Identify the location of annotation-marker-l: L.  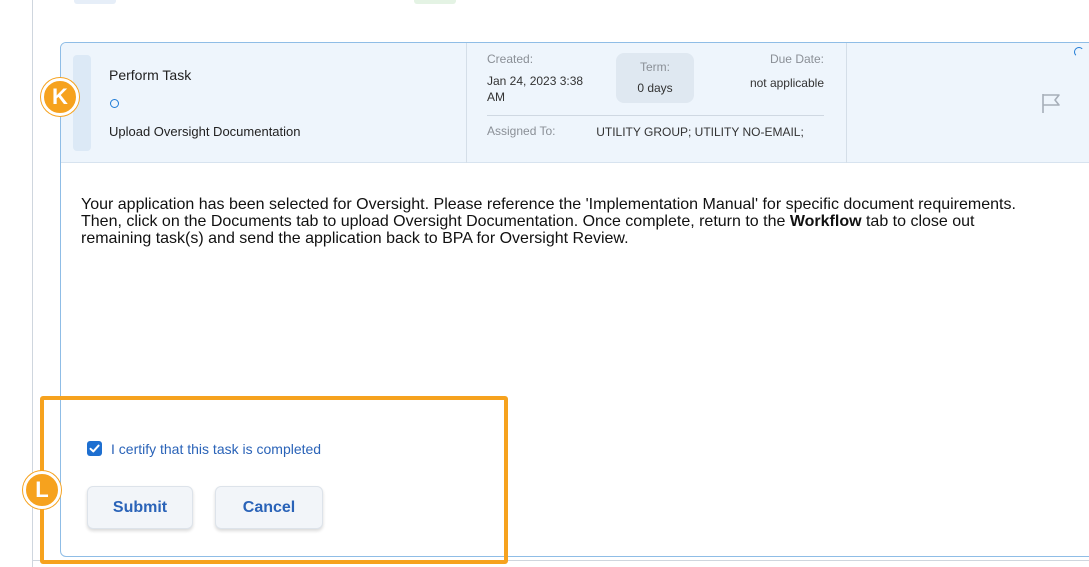
(42, 490).